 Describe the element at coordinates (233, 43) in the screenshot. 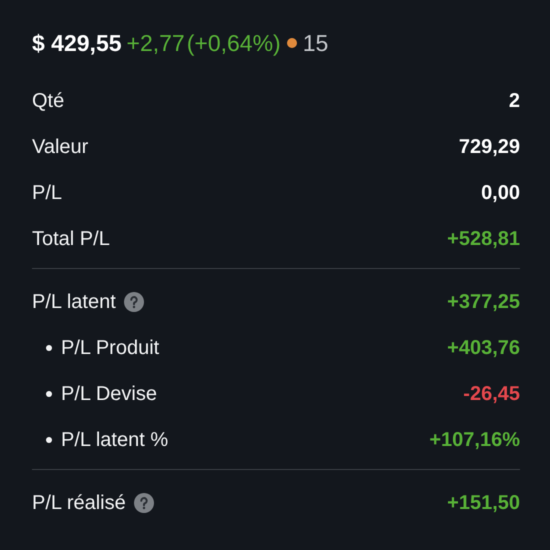

I see `price-change-percent: (+0,64%)` at that location.